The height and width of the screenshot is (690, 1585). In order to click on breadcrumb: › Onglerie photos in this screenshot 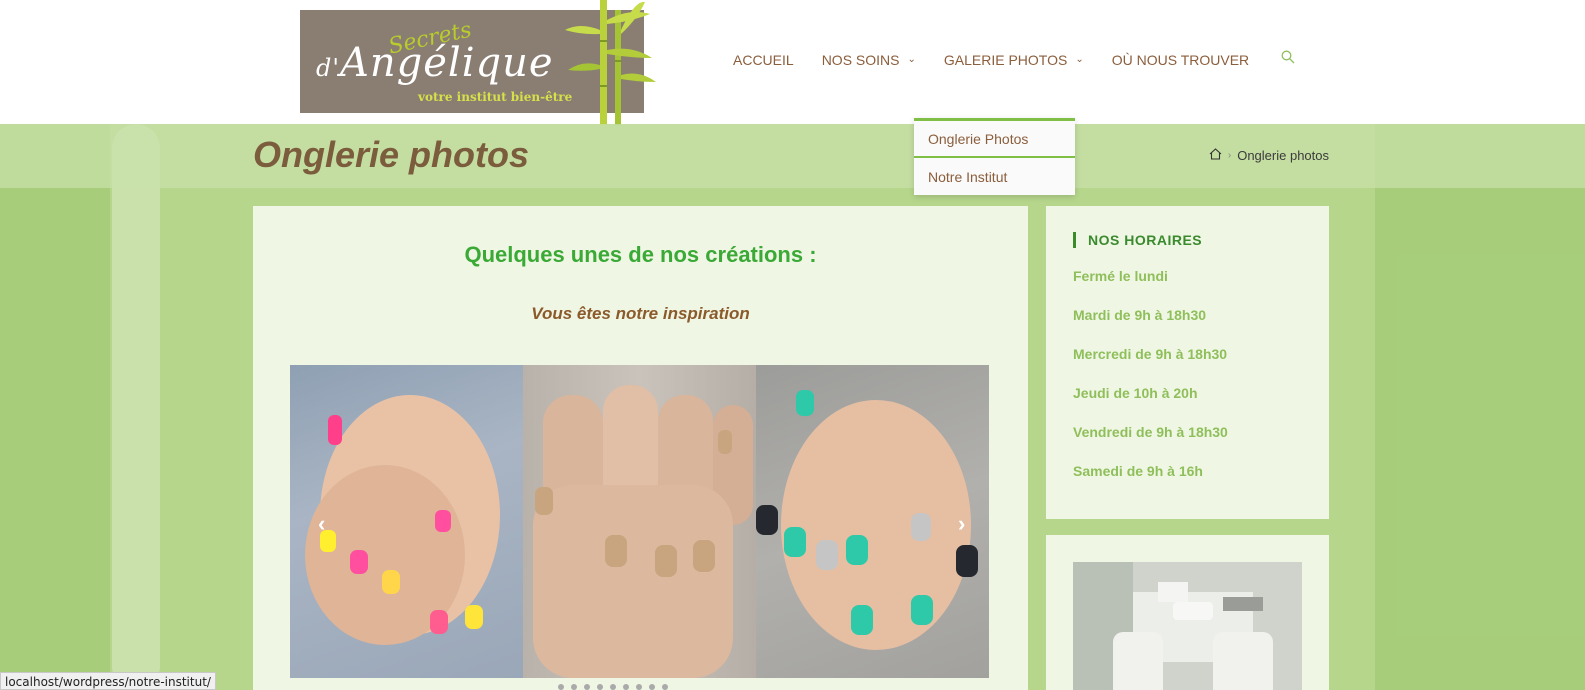, I will do `click(1269, 155)`.